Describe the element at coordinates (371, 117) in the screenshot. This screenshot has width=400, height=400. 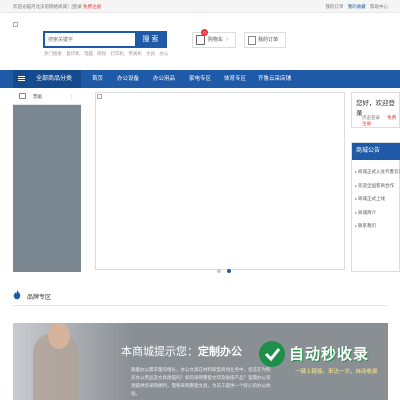
I see `login-link: 点击登录` at that location.